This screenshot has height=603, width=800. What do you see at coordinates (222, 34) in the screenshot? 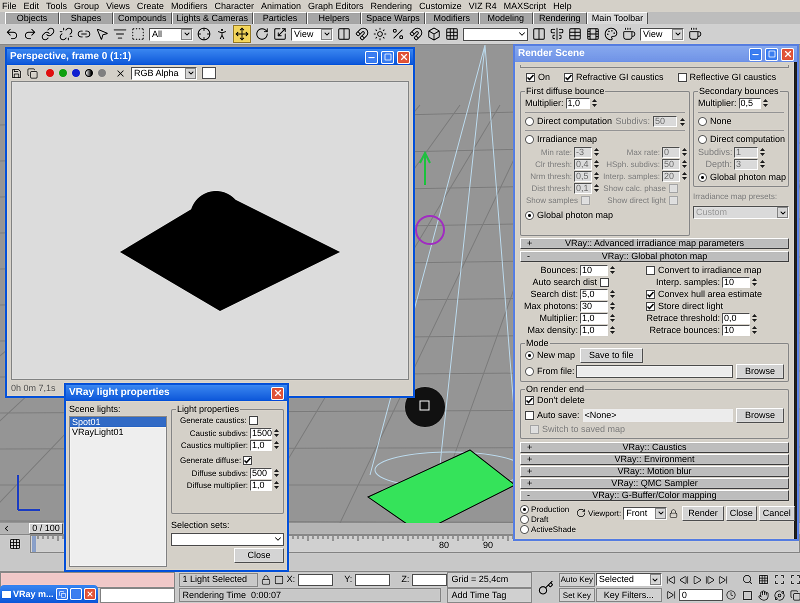
I see `figure-icon` at bounding box center [222, 34].